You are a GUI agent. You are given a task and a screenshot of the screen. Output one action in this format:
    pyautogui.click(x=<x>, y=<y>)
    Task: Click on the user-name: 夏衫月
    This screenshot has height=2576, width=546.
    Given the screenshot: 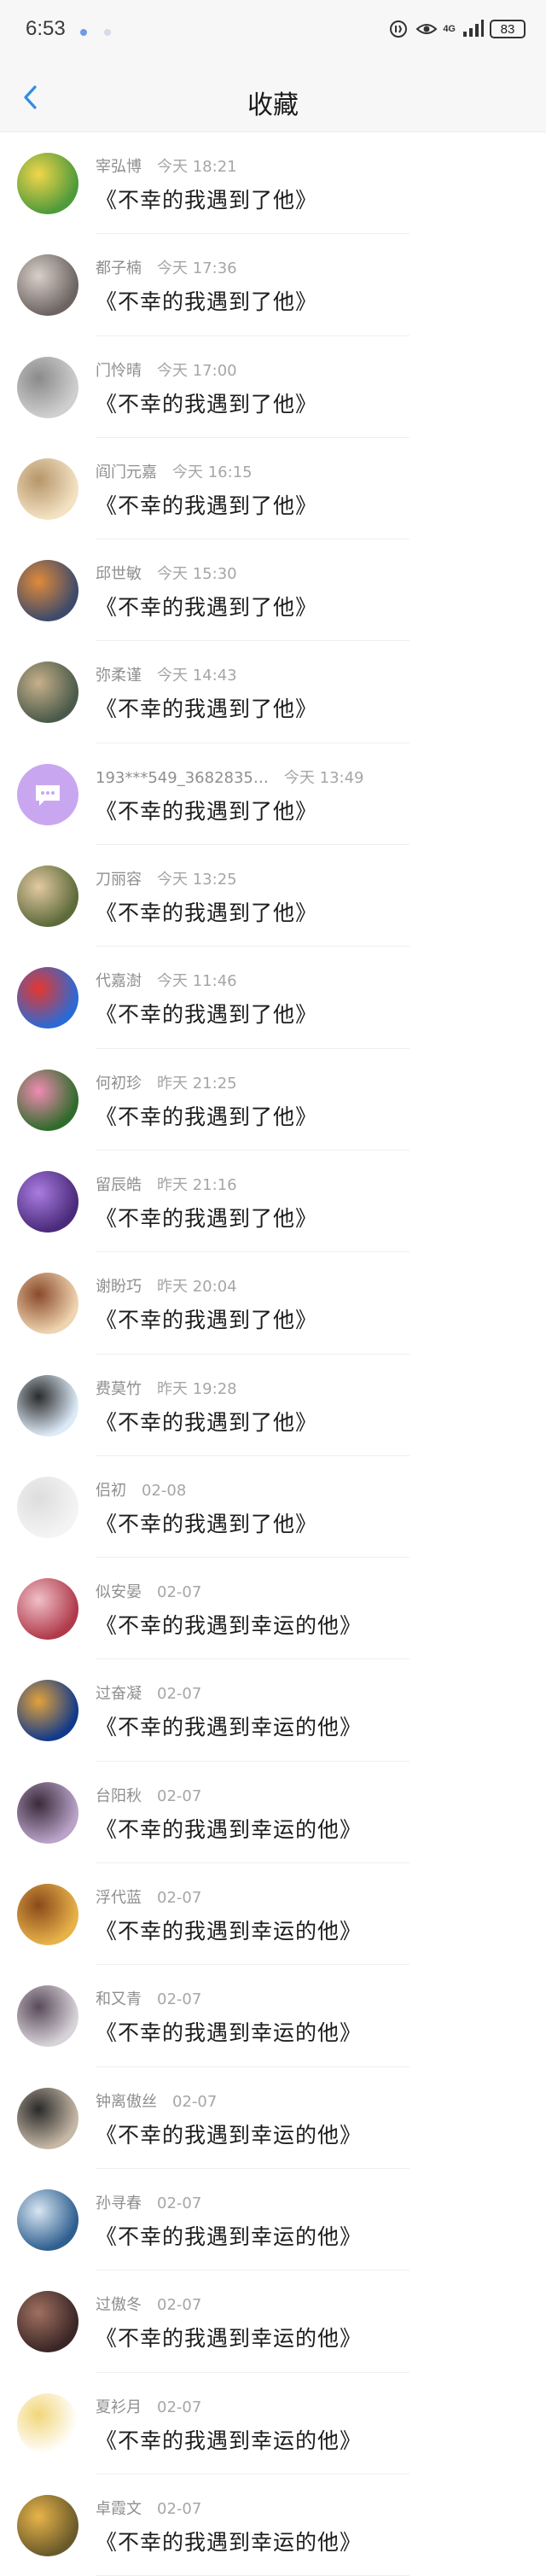 What is the action you would take?
    pyautogui.click(x=119, y=2407)
    